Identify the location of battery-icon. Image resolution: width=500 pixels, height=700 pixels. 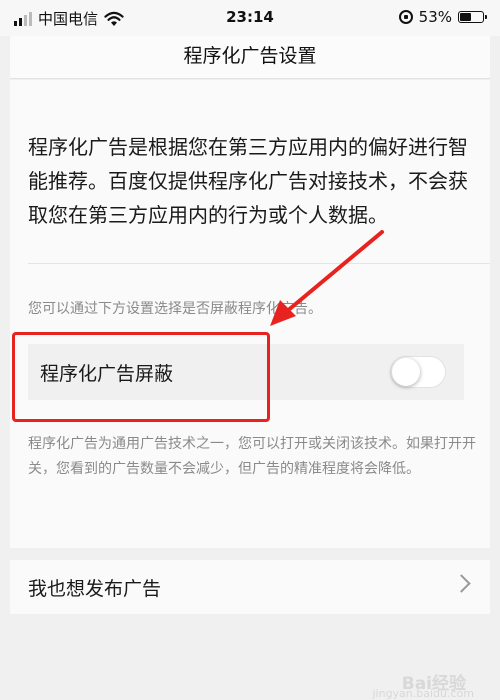
(472, 17).